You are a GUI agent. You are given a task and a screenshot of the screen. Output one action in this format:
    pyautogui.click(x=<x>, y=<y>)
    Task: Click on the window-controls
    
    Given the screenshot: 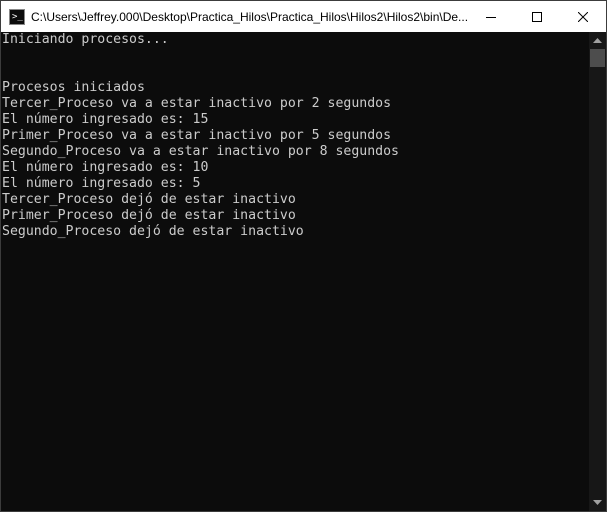 What is the action you would take?
    pyautogui.click(x=537, y=16)
    